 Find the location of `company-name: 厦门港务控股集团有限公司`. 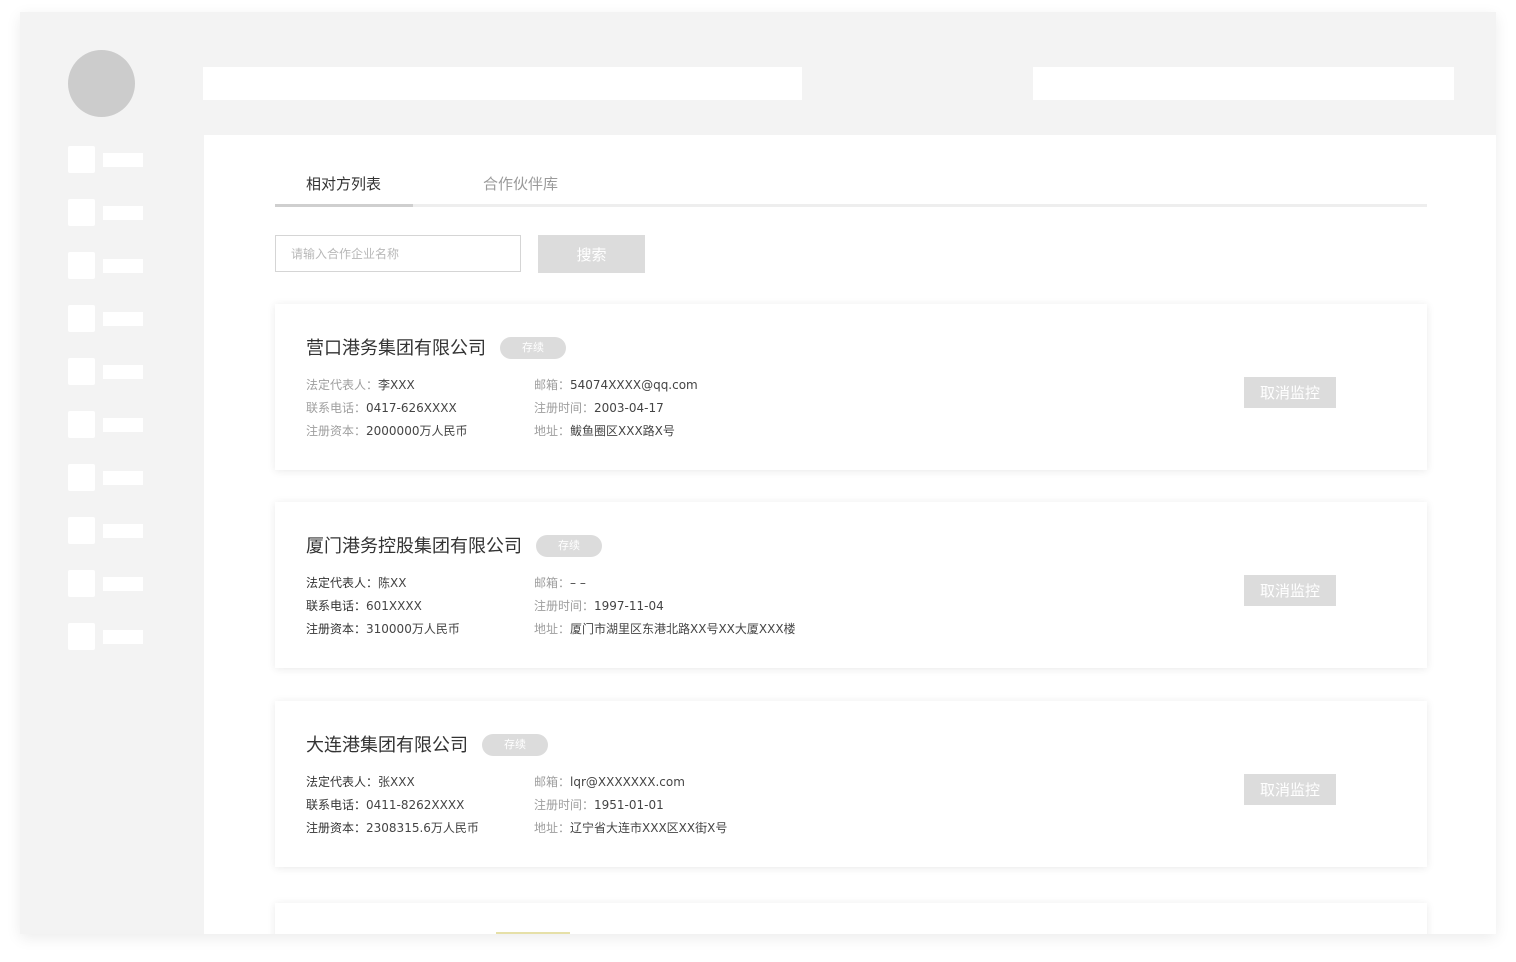

company-name: 厦门港务控股集团有限公司 is located at coordinates (414, 546).